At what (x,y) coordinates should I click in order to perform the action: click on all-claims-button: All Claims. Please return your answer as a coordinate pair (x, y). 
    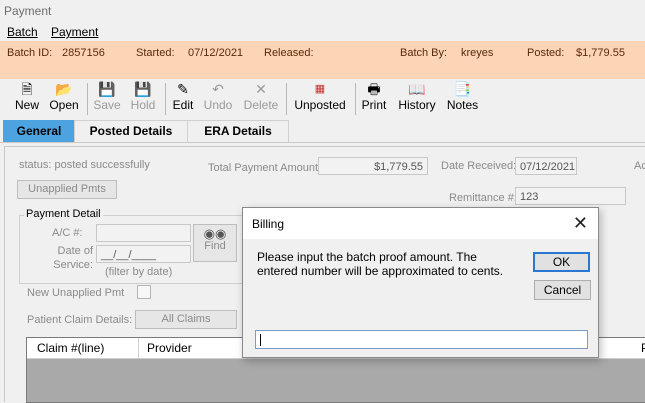
    Looking at the image, I should click on (186, 319).